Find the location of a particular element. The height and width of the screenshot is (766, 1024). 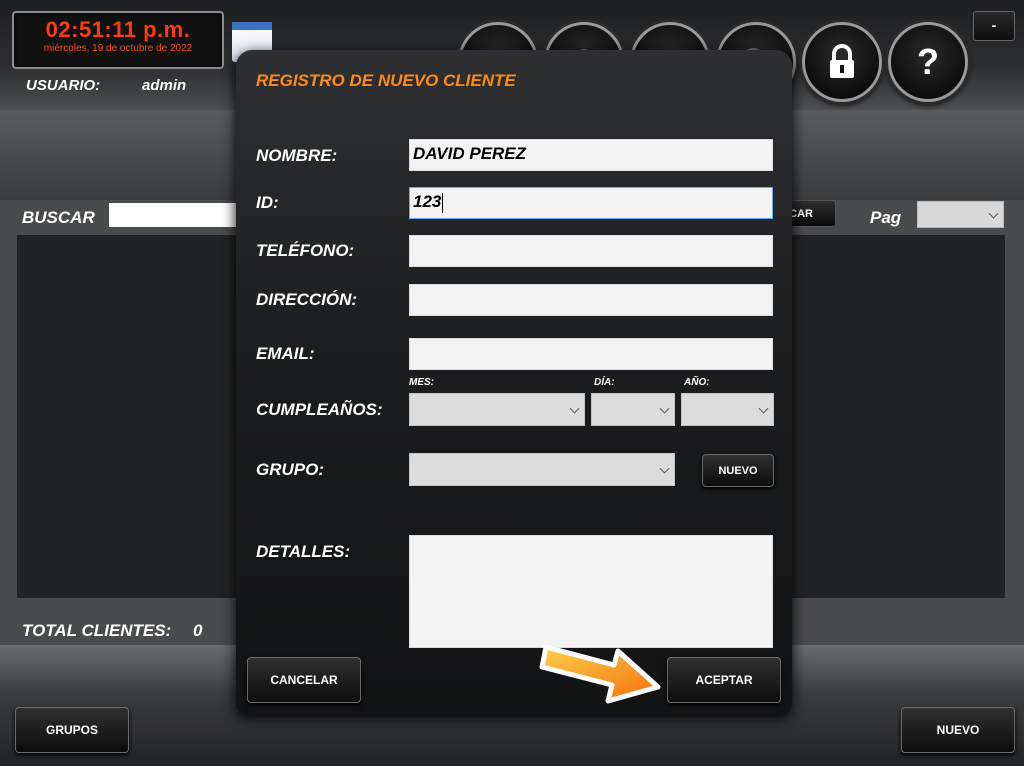

address-label: DIRECCIÓN: is located at coordinates (307, 299).